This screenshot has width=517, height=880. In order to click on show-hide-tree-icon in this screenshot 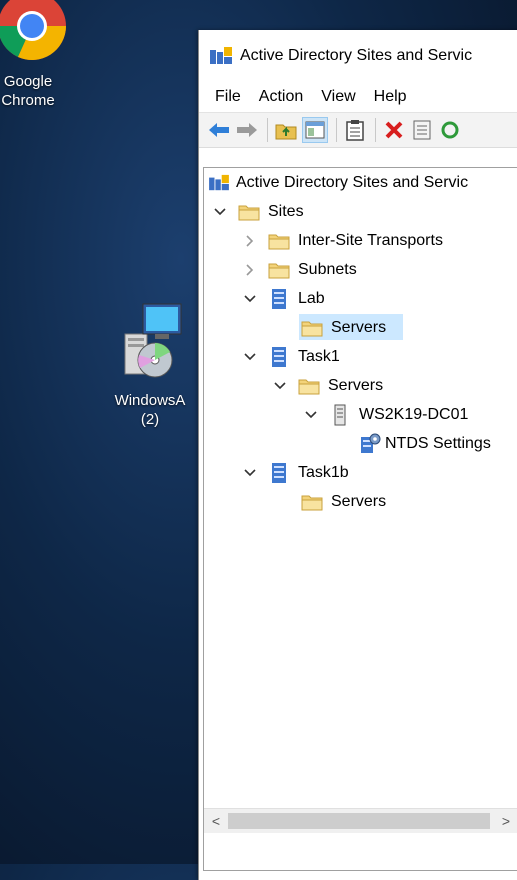, I will do `click(315, 130)`.